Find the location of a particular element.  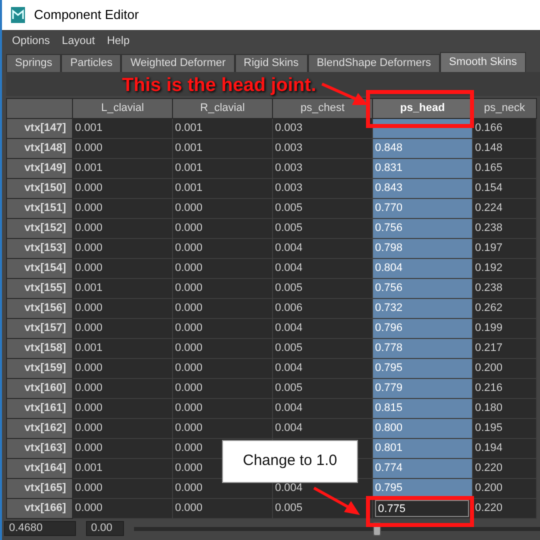

row-header: vtx[156] is located at coordinates (39, 308).